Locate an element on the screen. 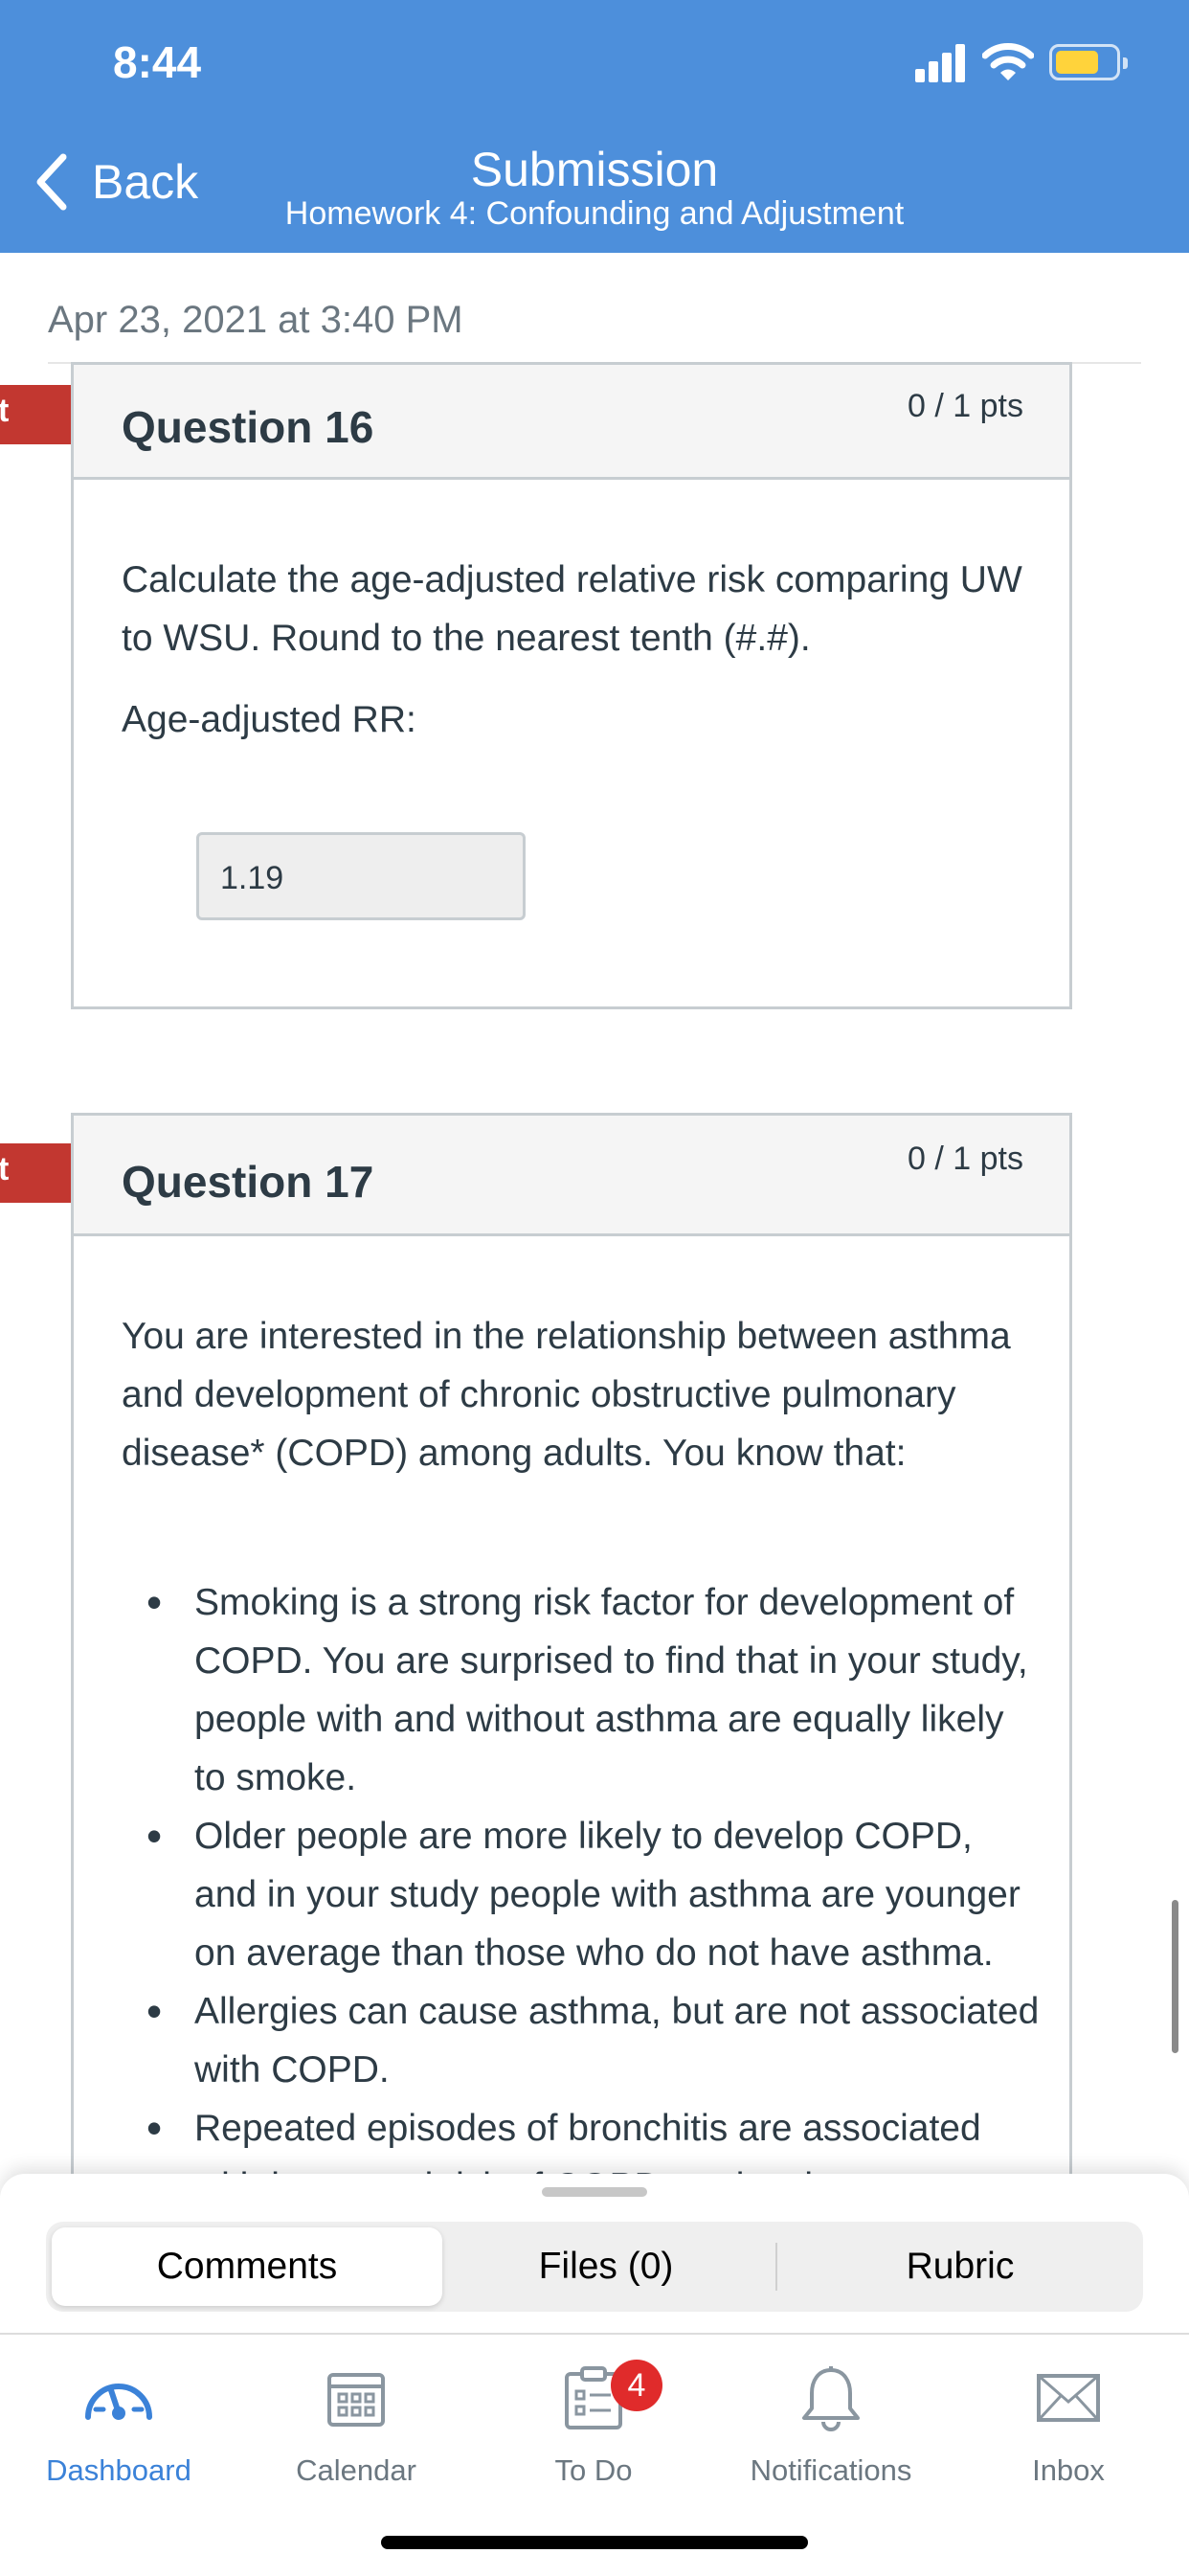  question-title: Question 17 is located at coordinates (248, 1182).